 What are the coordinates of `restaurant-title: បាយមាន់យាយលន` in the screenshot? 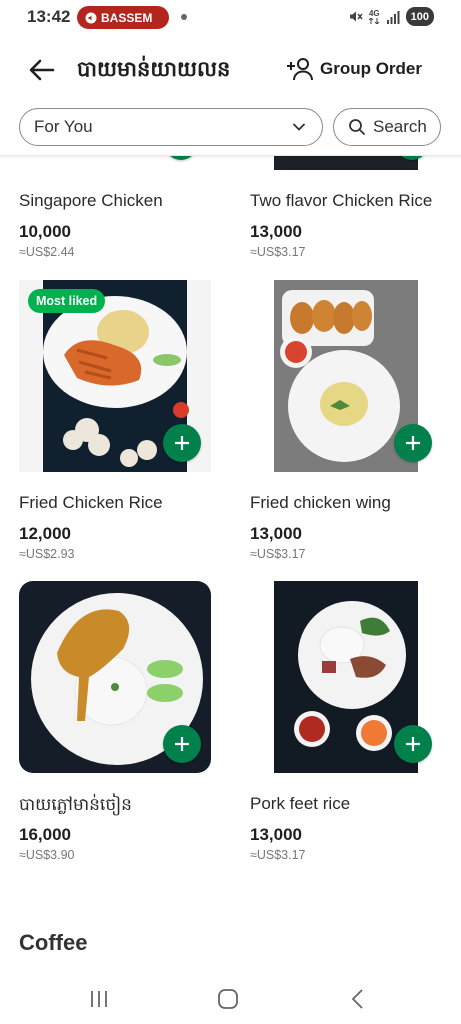 It's located at (154, 69).